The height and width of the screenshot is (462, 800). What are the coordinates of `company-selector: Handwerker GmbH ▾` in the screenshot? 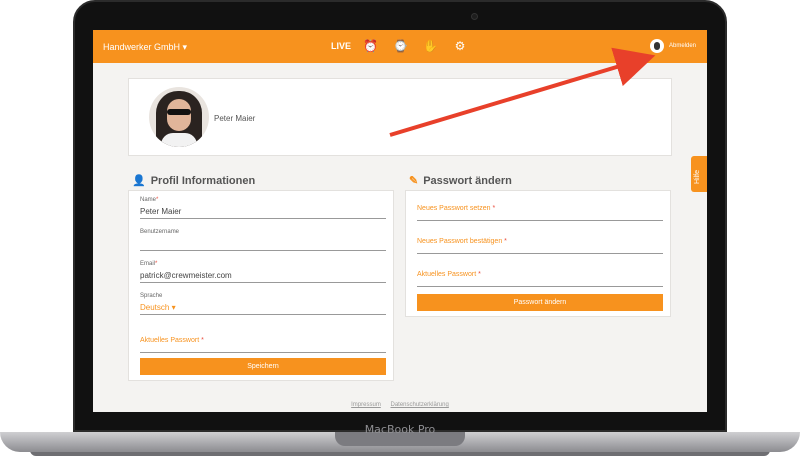 It's located at (145, 47).